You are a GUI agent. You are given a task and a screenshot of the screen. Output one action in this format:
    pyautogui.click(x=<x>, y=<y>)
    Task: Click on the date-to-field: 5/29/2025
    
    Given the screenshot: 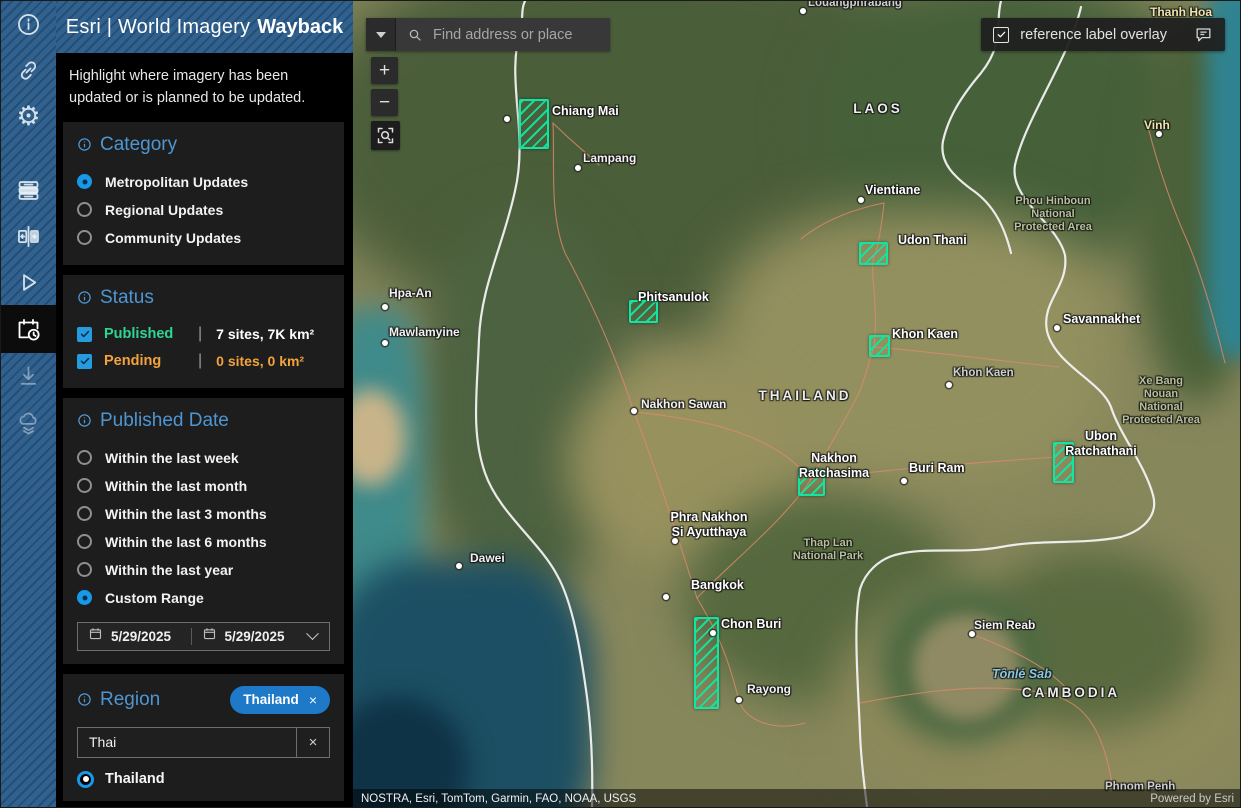 What is the action you would take?
    pyautogui.click(x=248, y=636)
    